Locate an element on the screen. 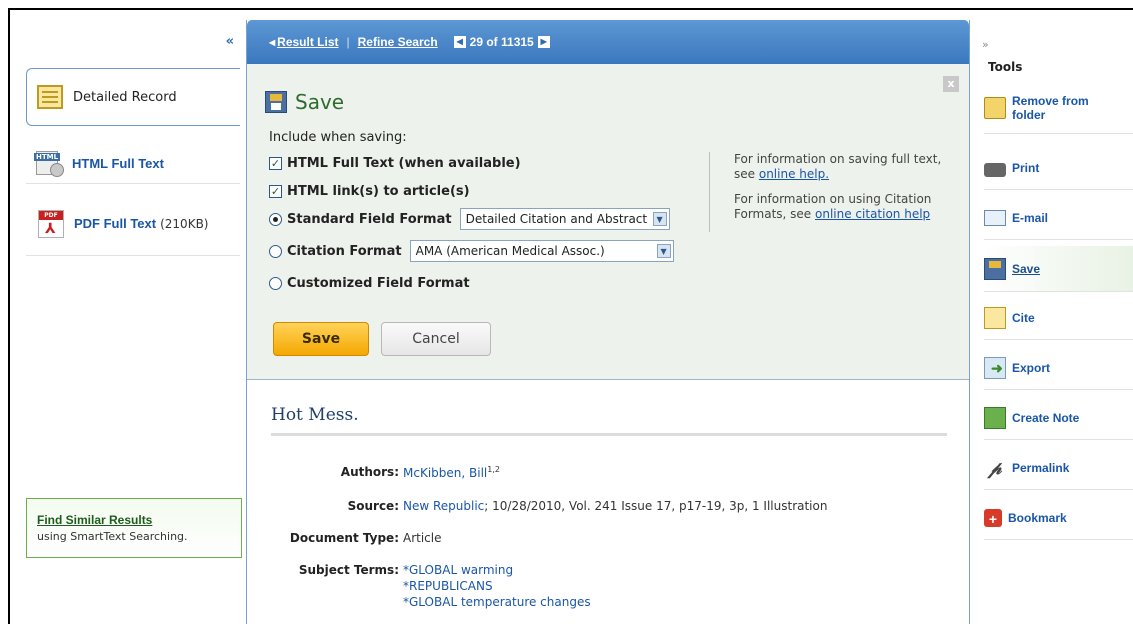  save-button: Save is located at coordinates (321, 339).